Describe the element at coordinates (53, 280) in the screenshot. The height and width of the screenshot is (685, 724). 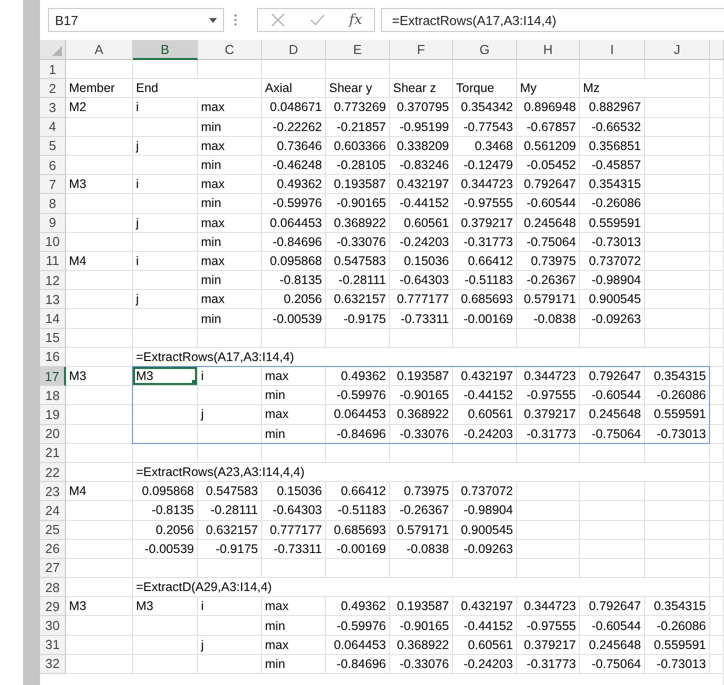
I see `row-header: 12` at that location.